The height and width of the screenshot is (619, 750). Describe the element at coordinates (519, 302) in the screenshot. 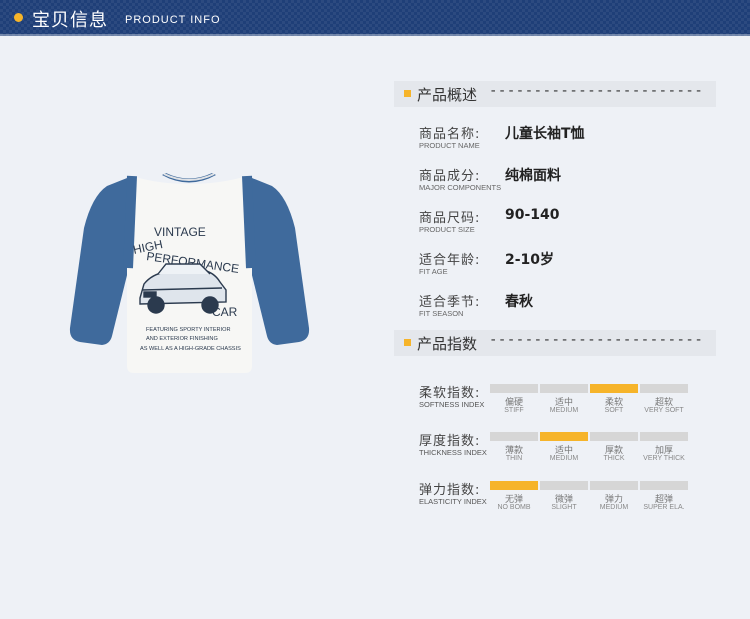

I see `info-value: 春秋` at that location.